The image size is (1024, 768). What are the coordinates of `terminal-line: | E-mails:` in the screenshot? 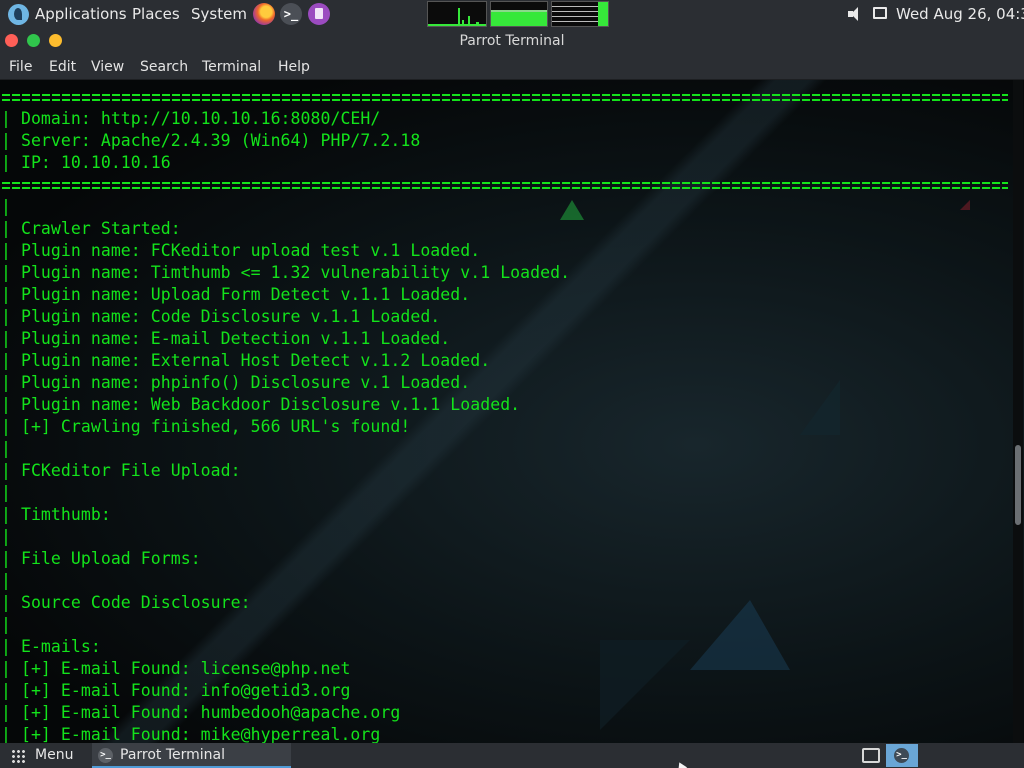 It's located at (51, 646).